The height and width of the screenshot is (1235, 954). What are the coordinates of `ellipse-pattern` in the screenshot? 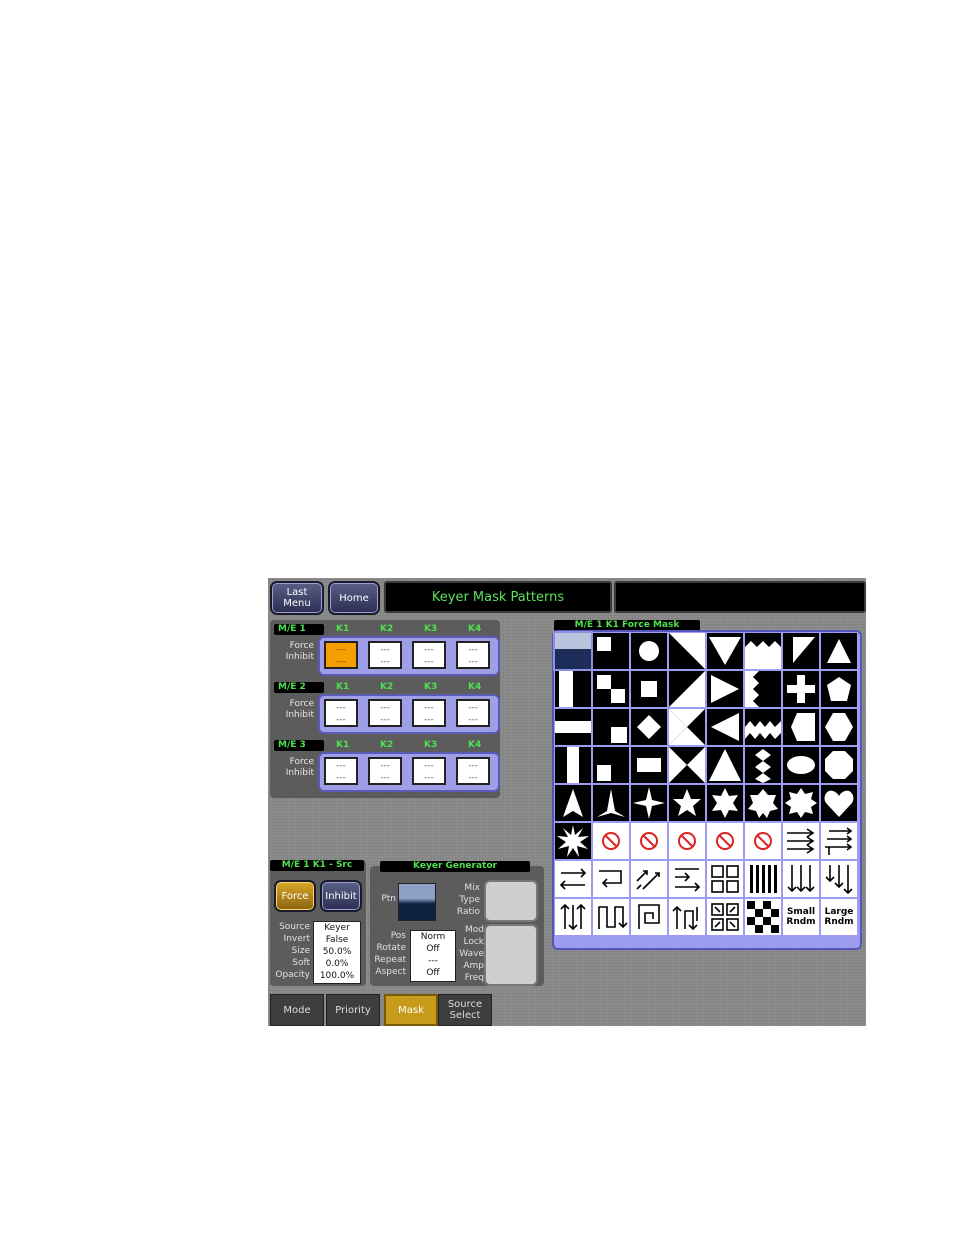 It's located at (801, 765).